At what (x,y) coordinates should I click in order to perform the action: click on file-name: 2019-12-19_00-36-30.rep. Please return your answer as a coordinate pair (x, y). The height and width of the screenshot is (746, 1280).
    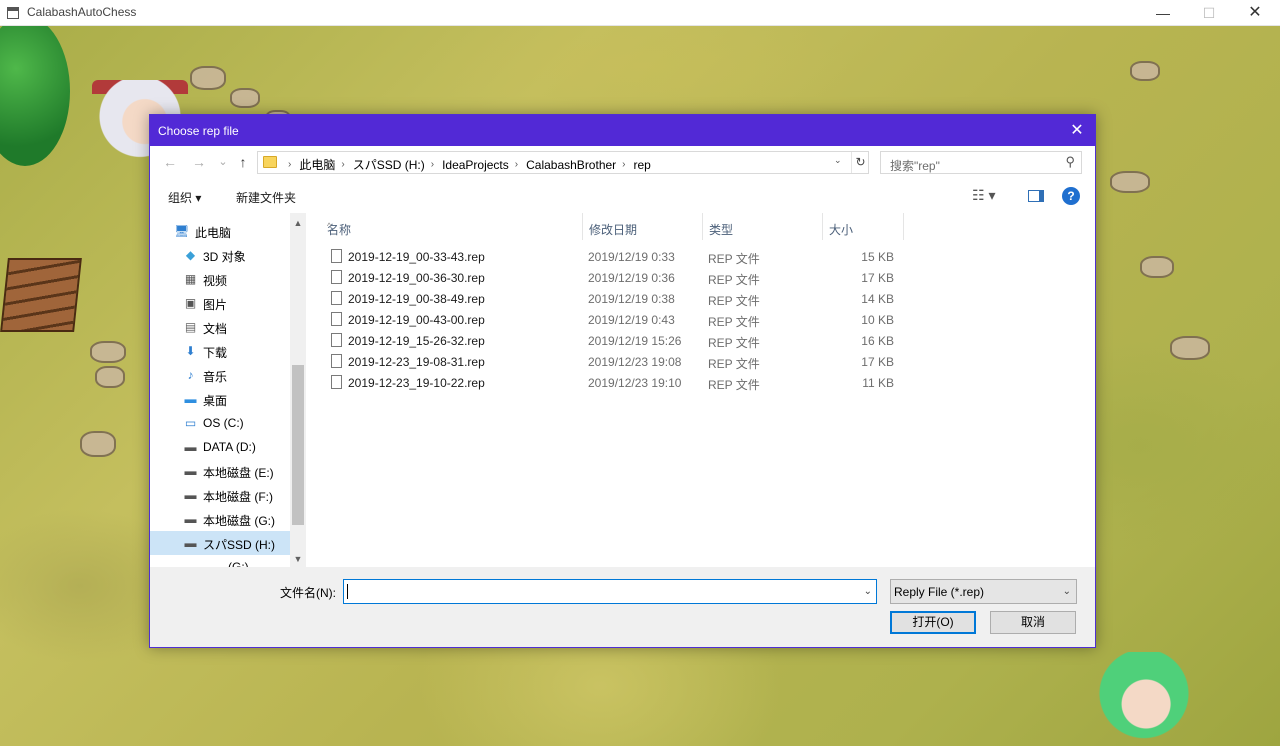
    Looking at the image, I should click on (416, 278).